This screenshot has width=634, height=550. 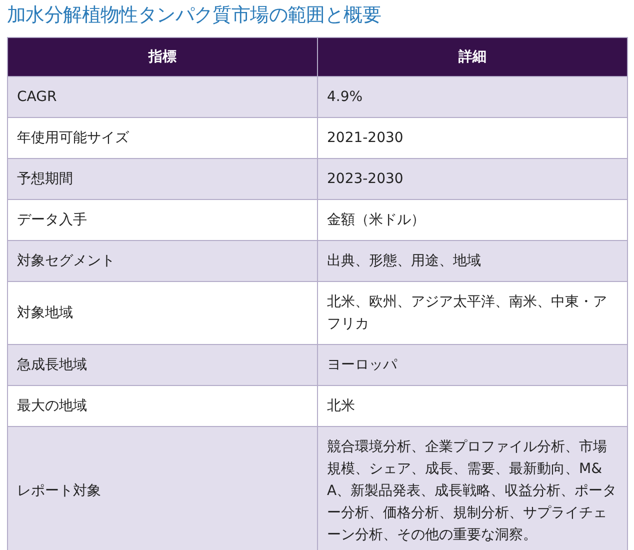 What do you see at coordinates (163, 97) in the screenshot?
I see `table-cell: CAGR` at bounding box center [163, 97].